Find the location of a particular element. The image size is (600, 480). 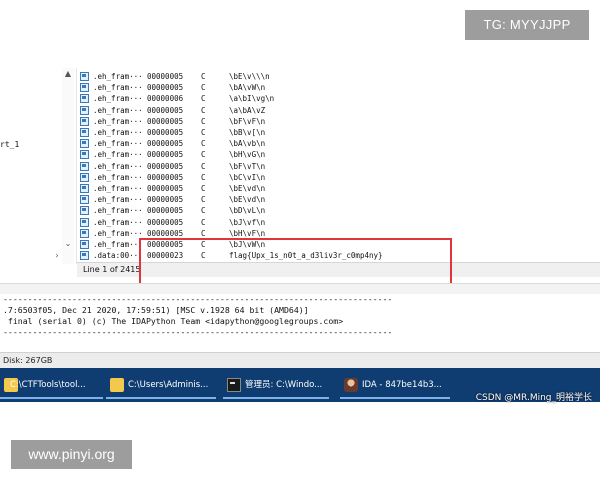

string-value: \bF\vF\n is located at coordinates (247, 121).